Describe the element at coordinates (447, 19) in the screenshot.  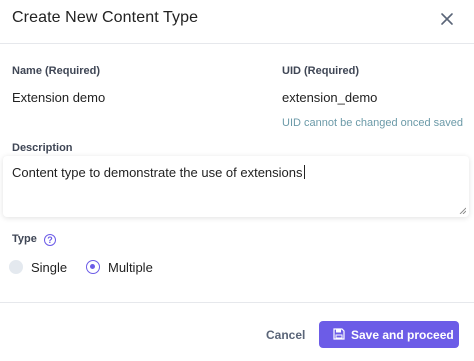
I see `close-icon` at that location.